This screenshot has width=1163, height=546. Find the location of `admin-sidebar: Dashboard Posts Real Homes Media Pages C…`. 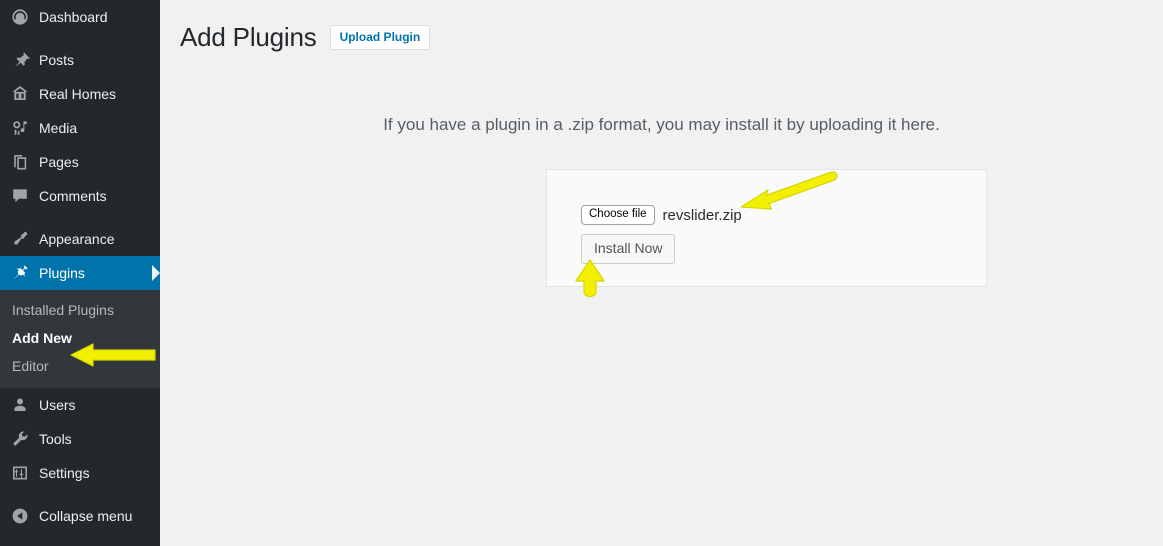

admin-sidebar: Dashboard Posts Real Homes Media Pages C… is located at coordinates (80, 273).